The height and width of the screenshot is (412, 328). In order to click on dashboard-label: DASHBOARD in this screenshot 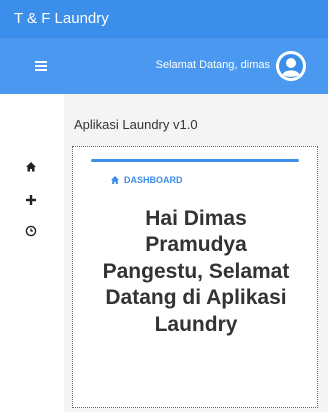, I will do `click(146, 180)`.